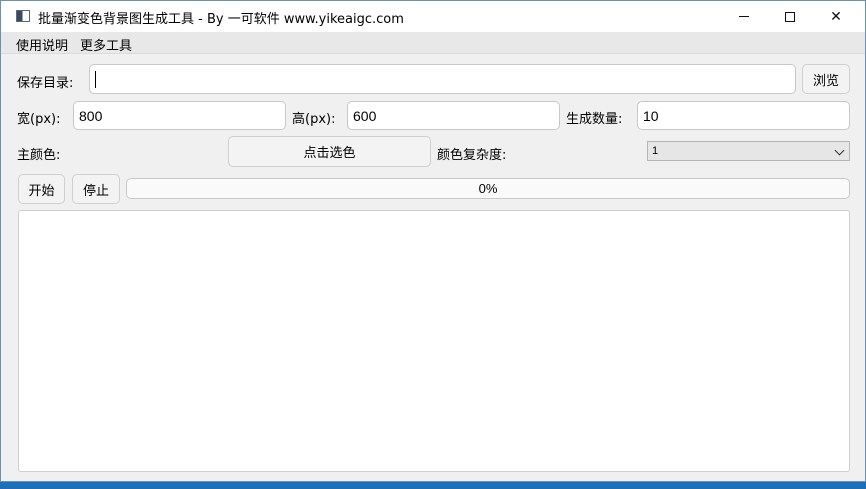 This screenshot has height=489, width=866. What do you see at coordinates (743, 115) in the screenshot?
I see `count-input: 10` at bounding box center [743, 115].